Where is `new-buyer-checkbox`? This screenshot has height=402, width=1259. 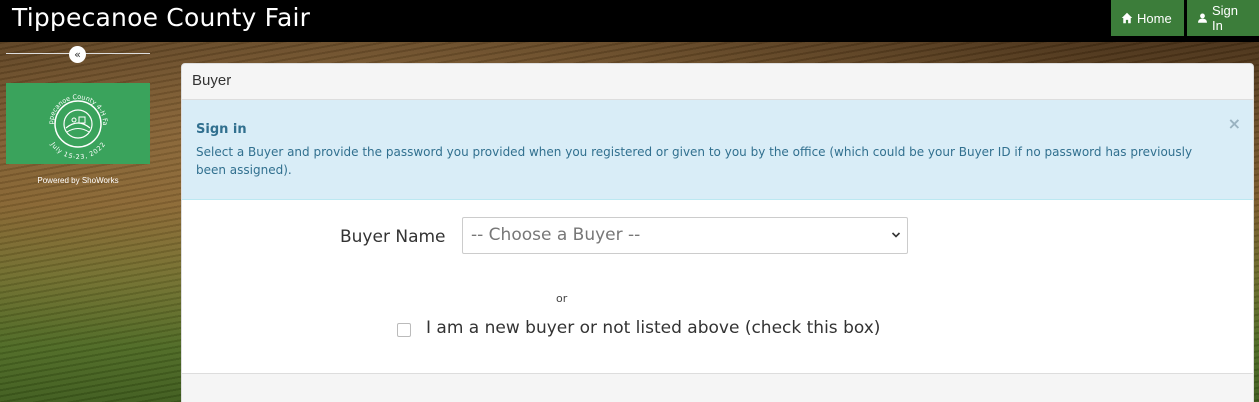 new-buyer-checkbox is located at coordinates (404, 330).